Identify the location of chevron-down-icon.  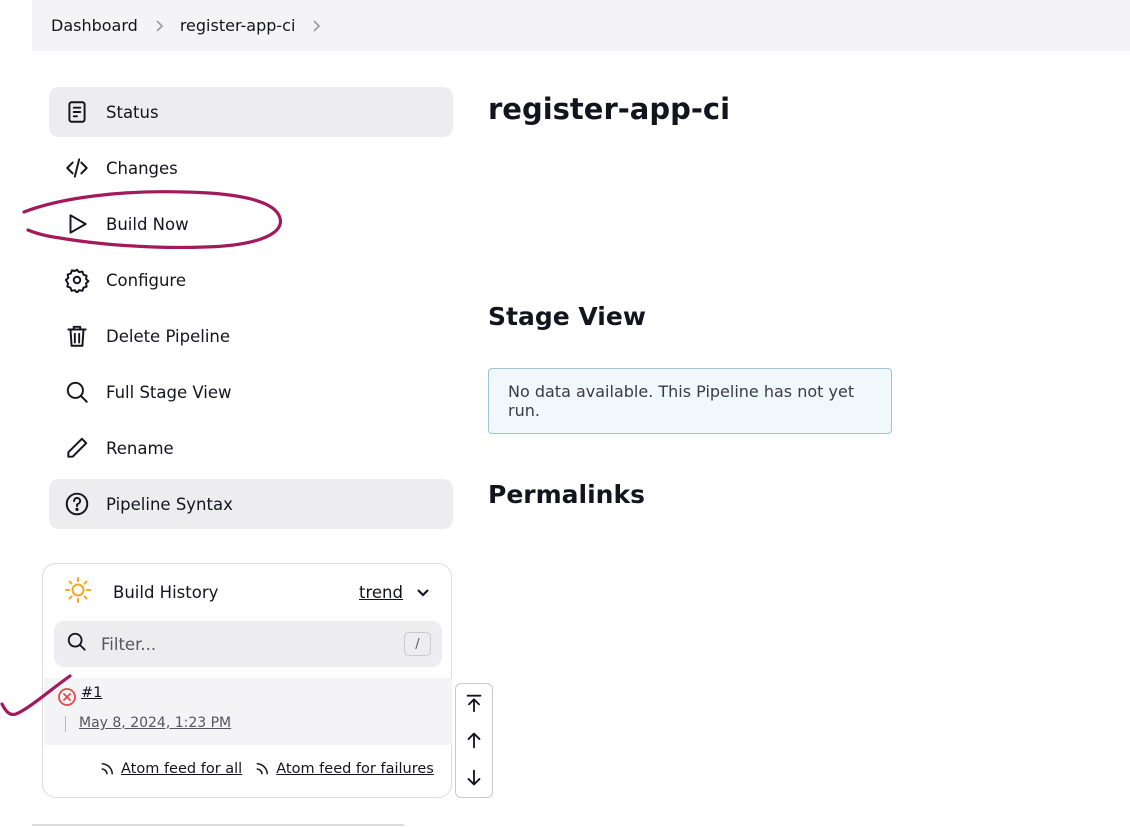
(423, 592).